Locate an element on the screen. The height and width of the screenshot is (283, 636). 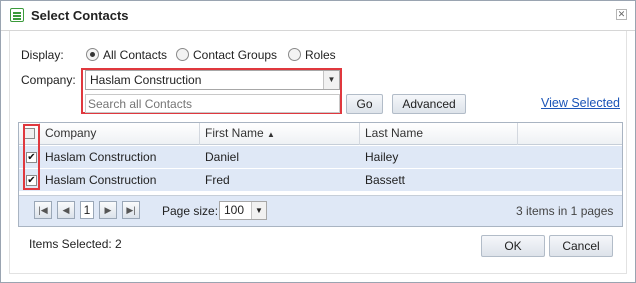
cell-last-name: Bassett is located at coordinates (385, 180).